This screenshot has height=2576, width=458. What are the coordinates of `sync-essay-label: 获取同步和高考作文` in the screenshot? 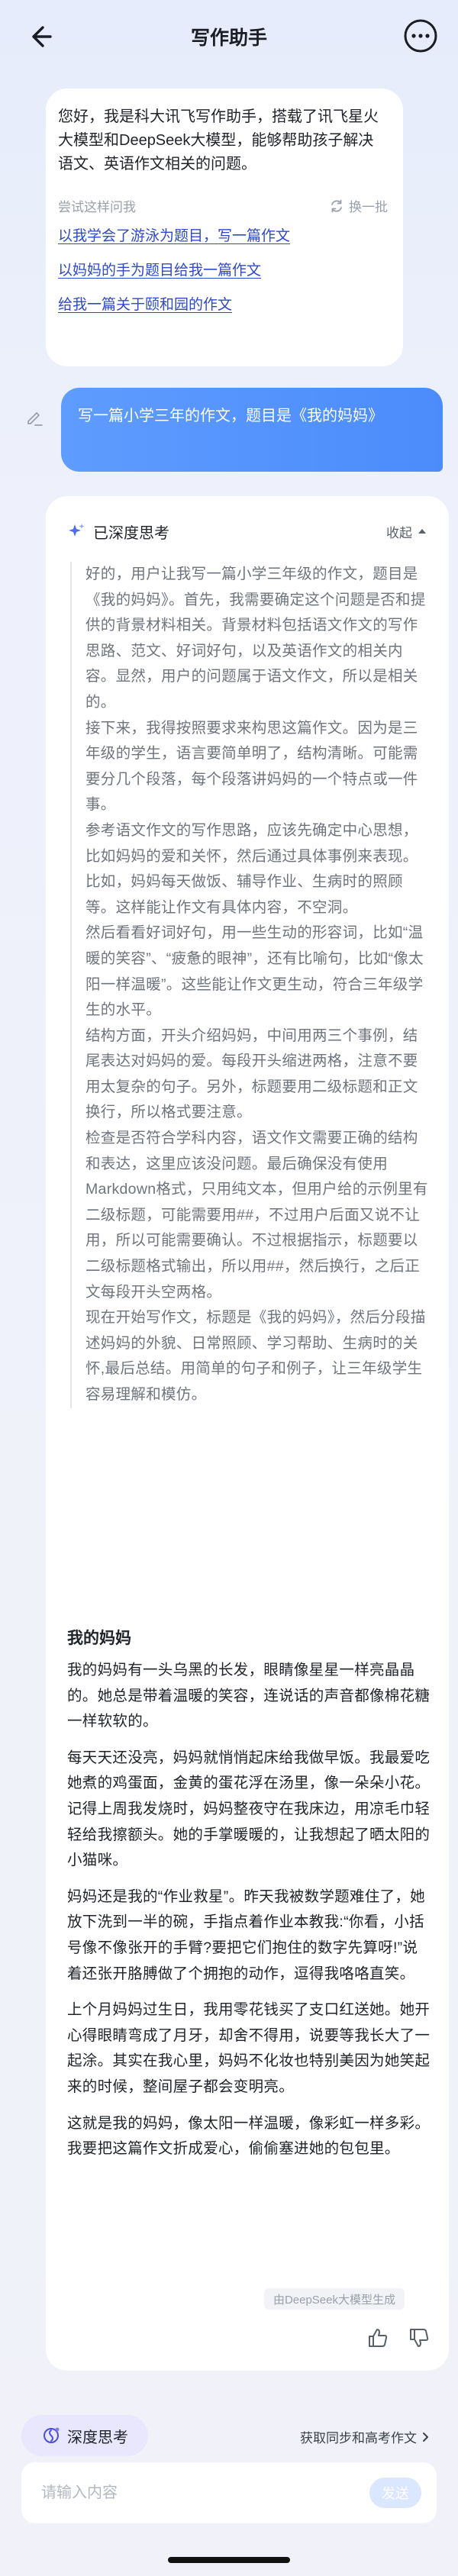 It's located at (358, 2438).